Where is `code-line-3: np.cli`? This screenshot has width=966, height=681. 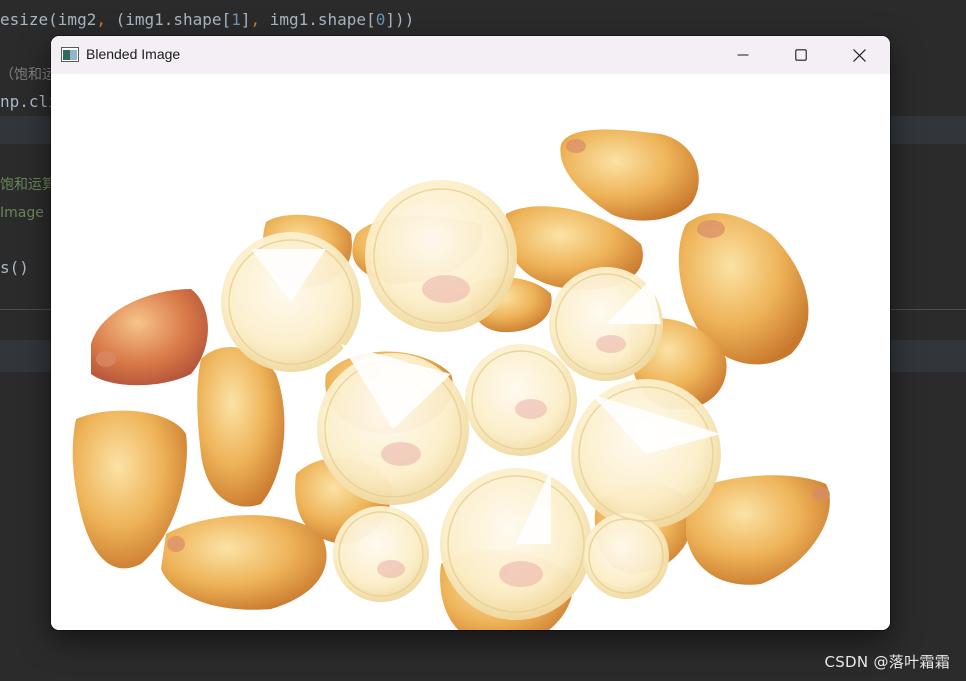
code-line-3: np.cli is located at coordinates (29, 102).